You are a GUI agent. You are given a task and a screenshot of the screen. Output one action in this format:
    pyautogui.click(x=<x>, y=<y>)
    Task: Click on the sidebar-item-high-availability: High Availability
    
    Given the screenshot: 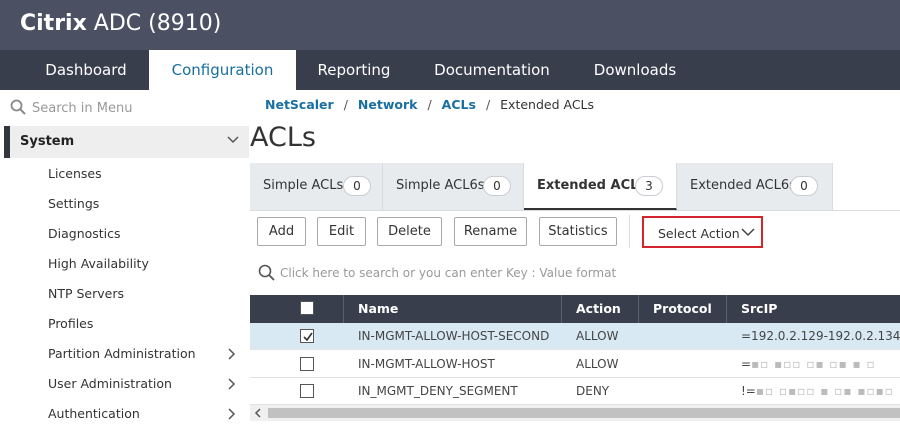 What is the action you would take?
    pyautogui.click(x=148, y=264)
    